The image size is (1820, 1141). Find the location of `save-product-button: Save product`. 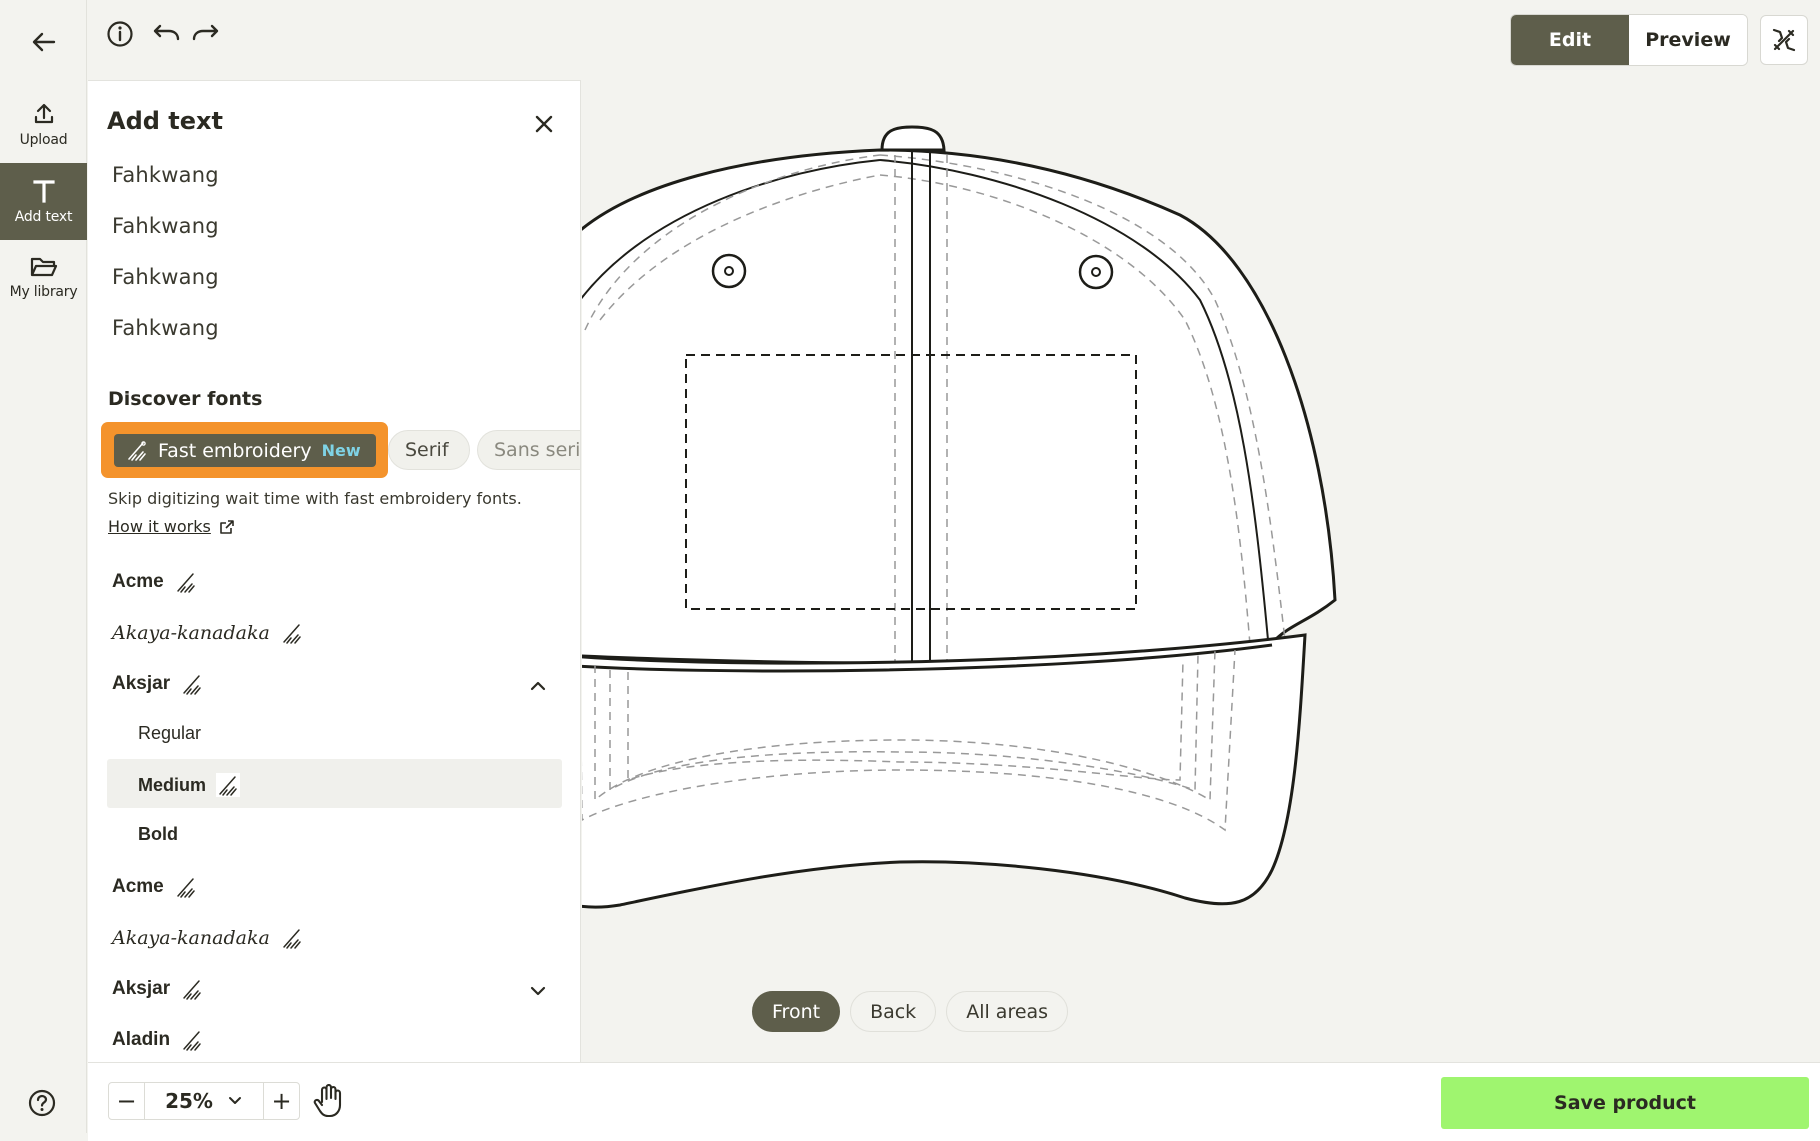

save-product-button: Save product is located at coordinates (1625, 1103).